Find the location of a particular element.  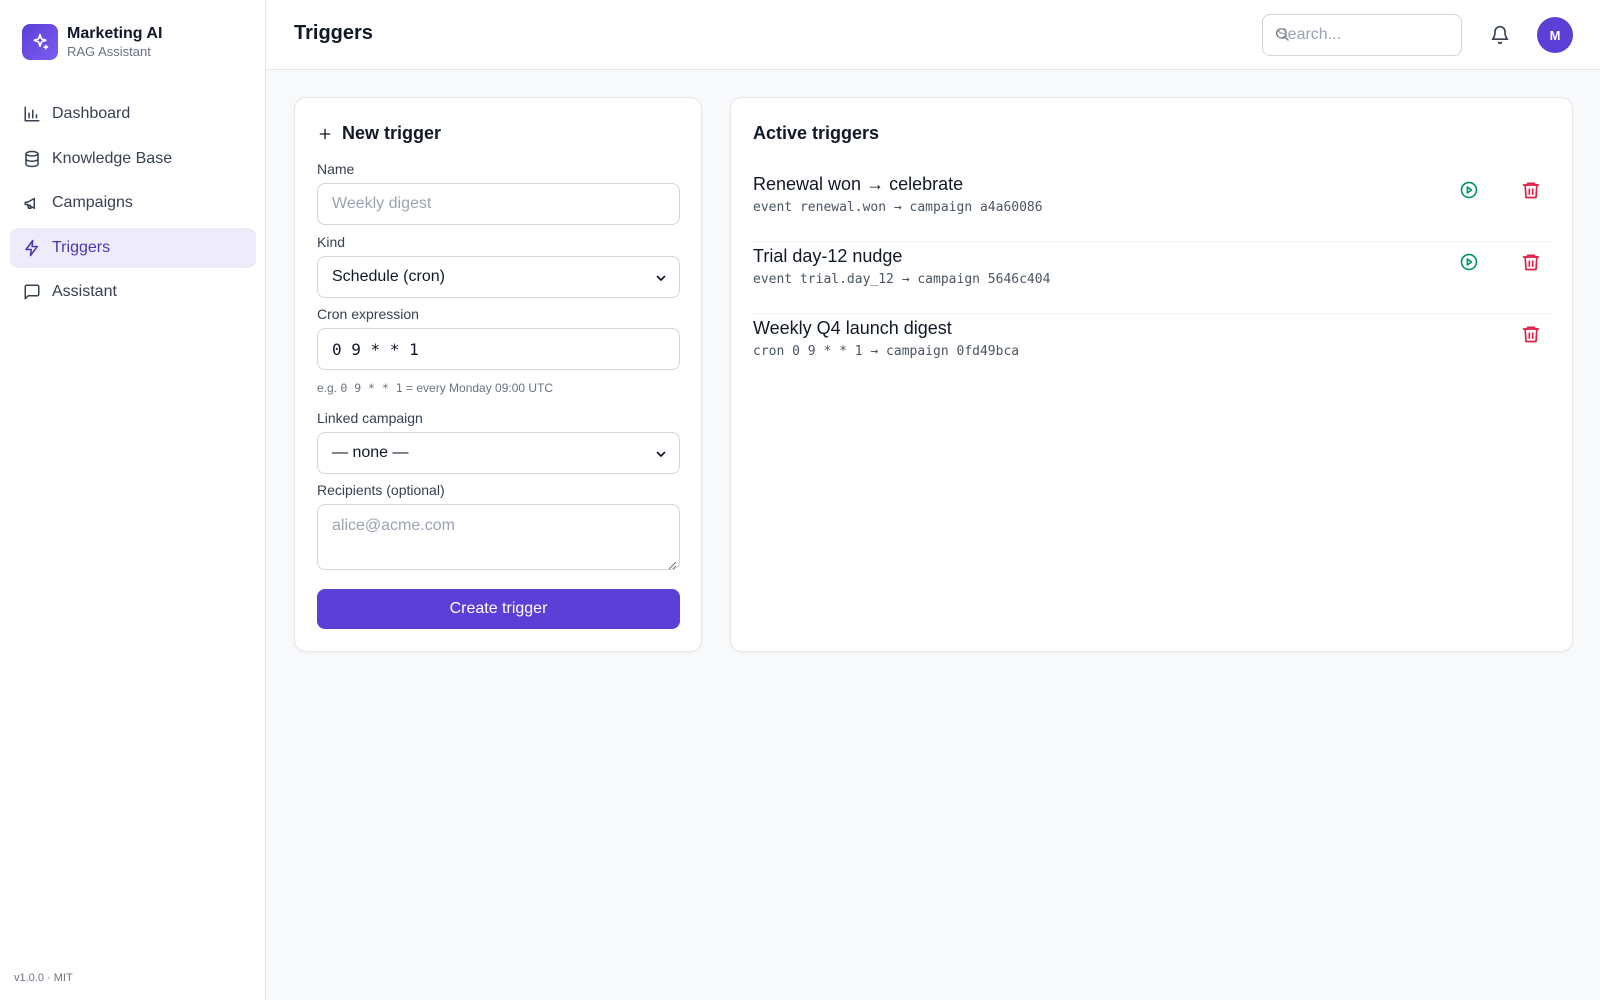

megaphone-icon is located at coordinates (32, 203).